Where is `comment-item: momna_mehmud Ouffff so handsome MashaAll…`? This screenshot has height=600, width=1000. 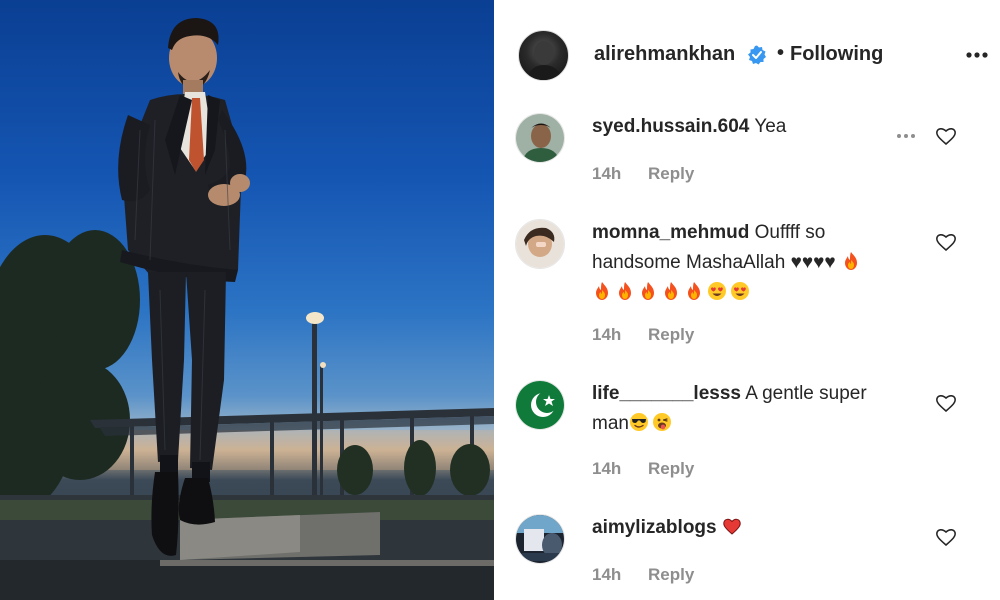 comment-item: momna_mehmud Ouffff so handsome MashaAll… is located at coordinates (747, 288).